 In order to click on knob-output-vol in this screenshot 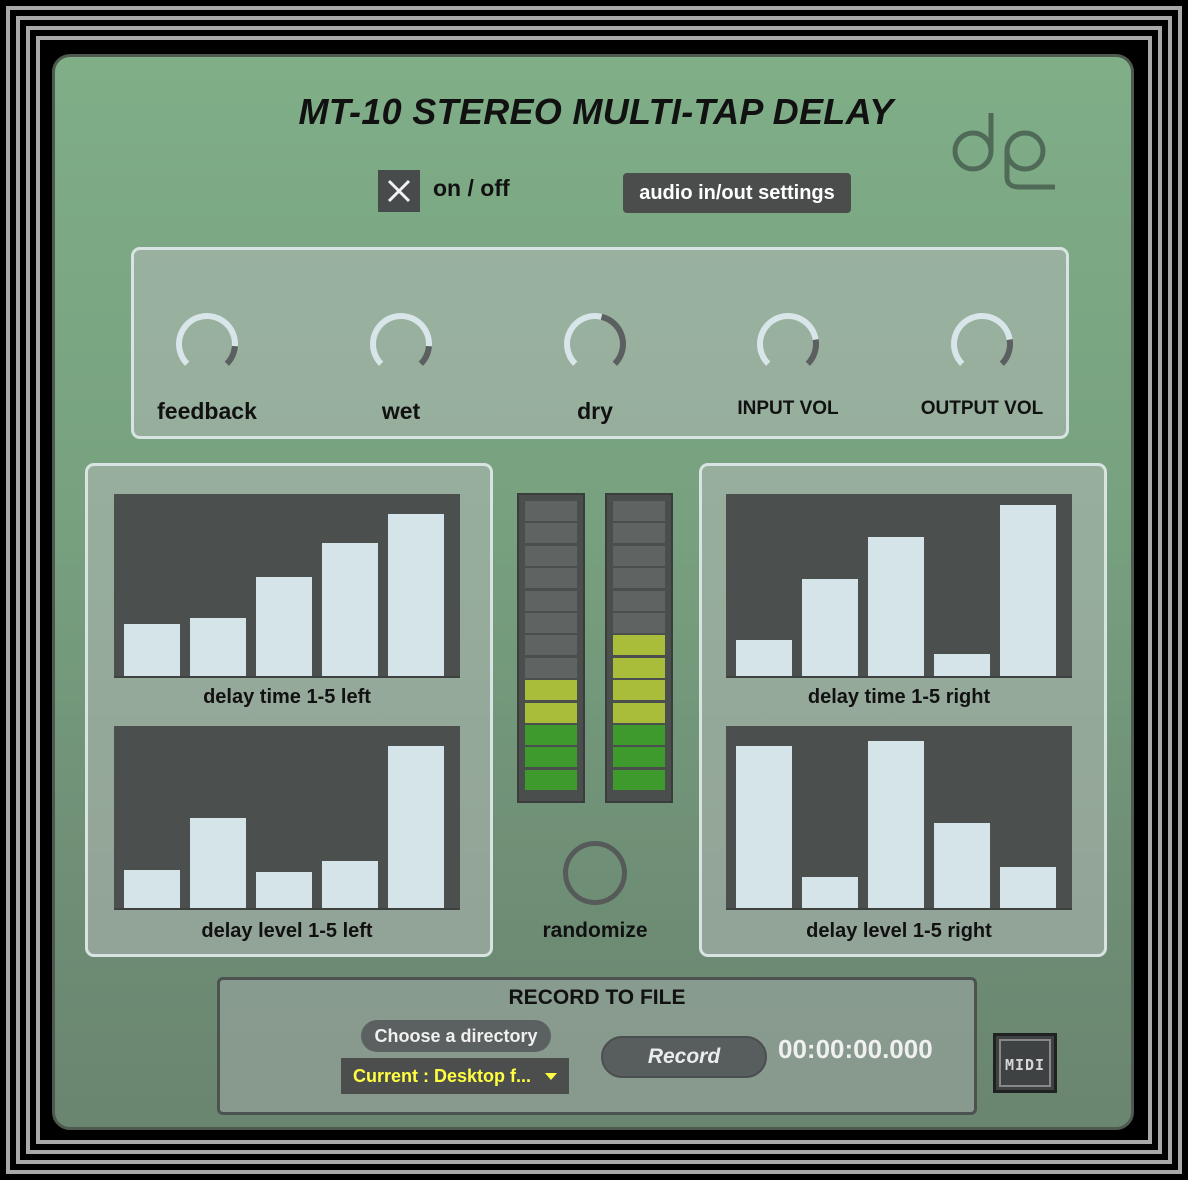, I will do `click(982, 344)`.